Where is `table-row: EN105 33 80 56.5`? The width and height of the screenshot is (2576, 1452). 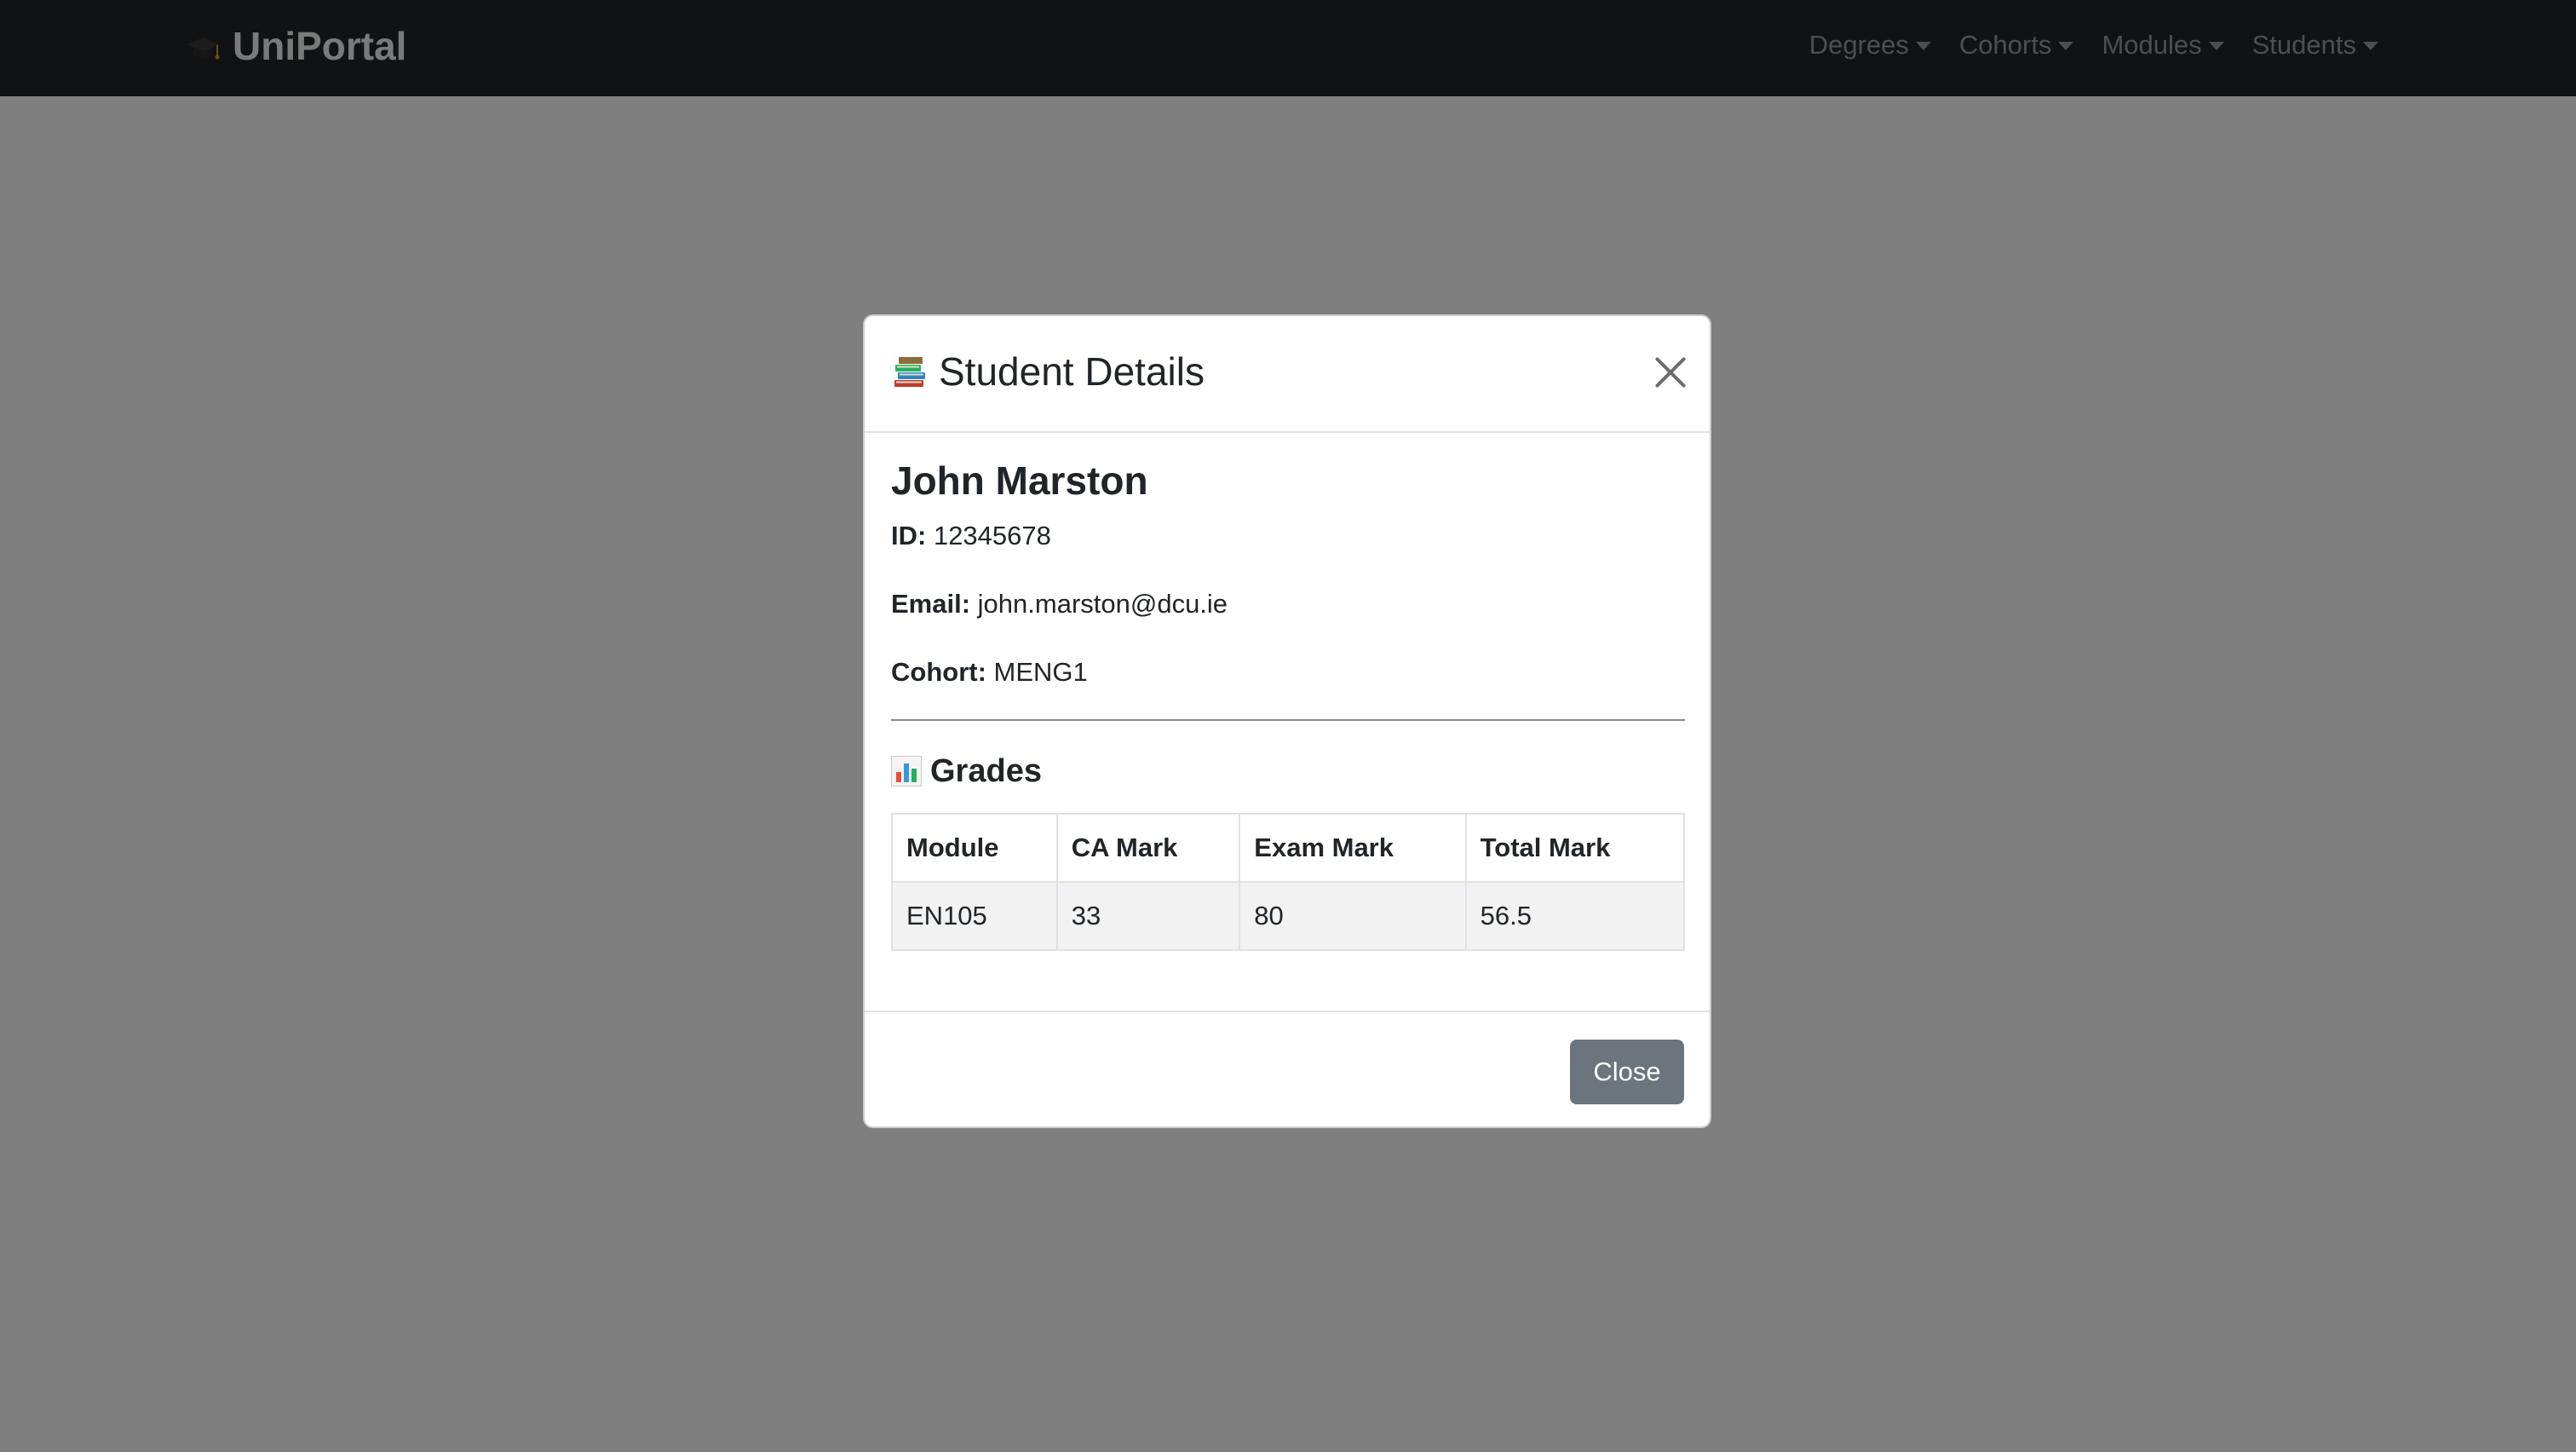
table-row: EN105 33 80 56.5 is located at coordinates (1288, 916).